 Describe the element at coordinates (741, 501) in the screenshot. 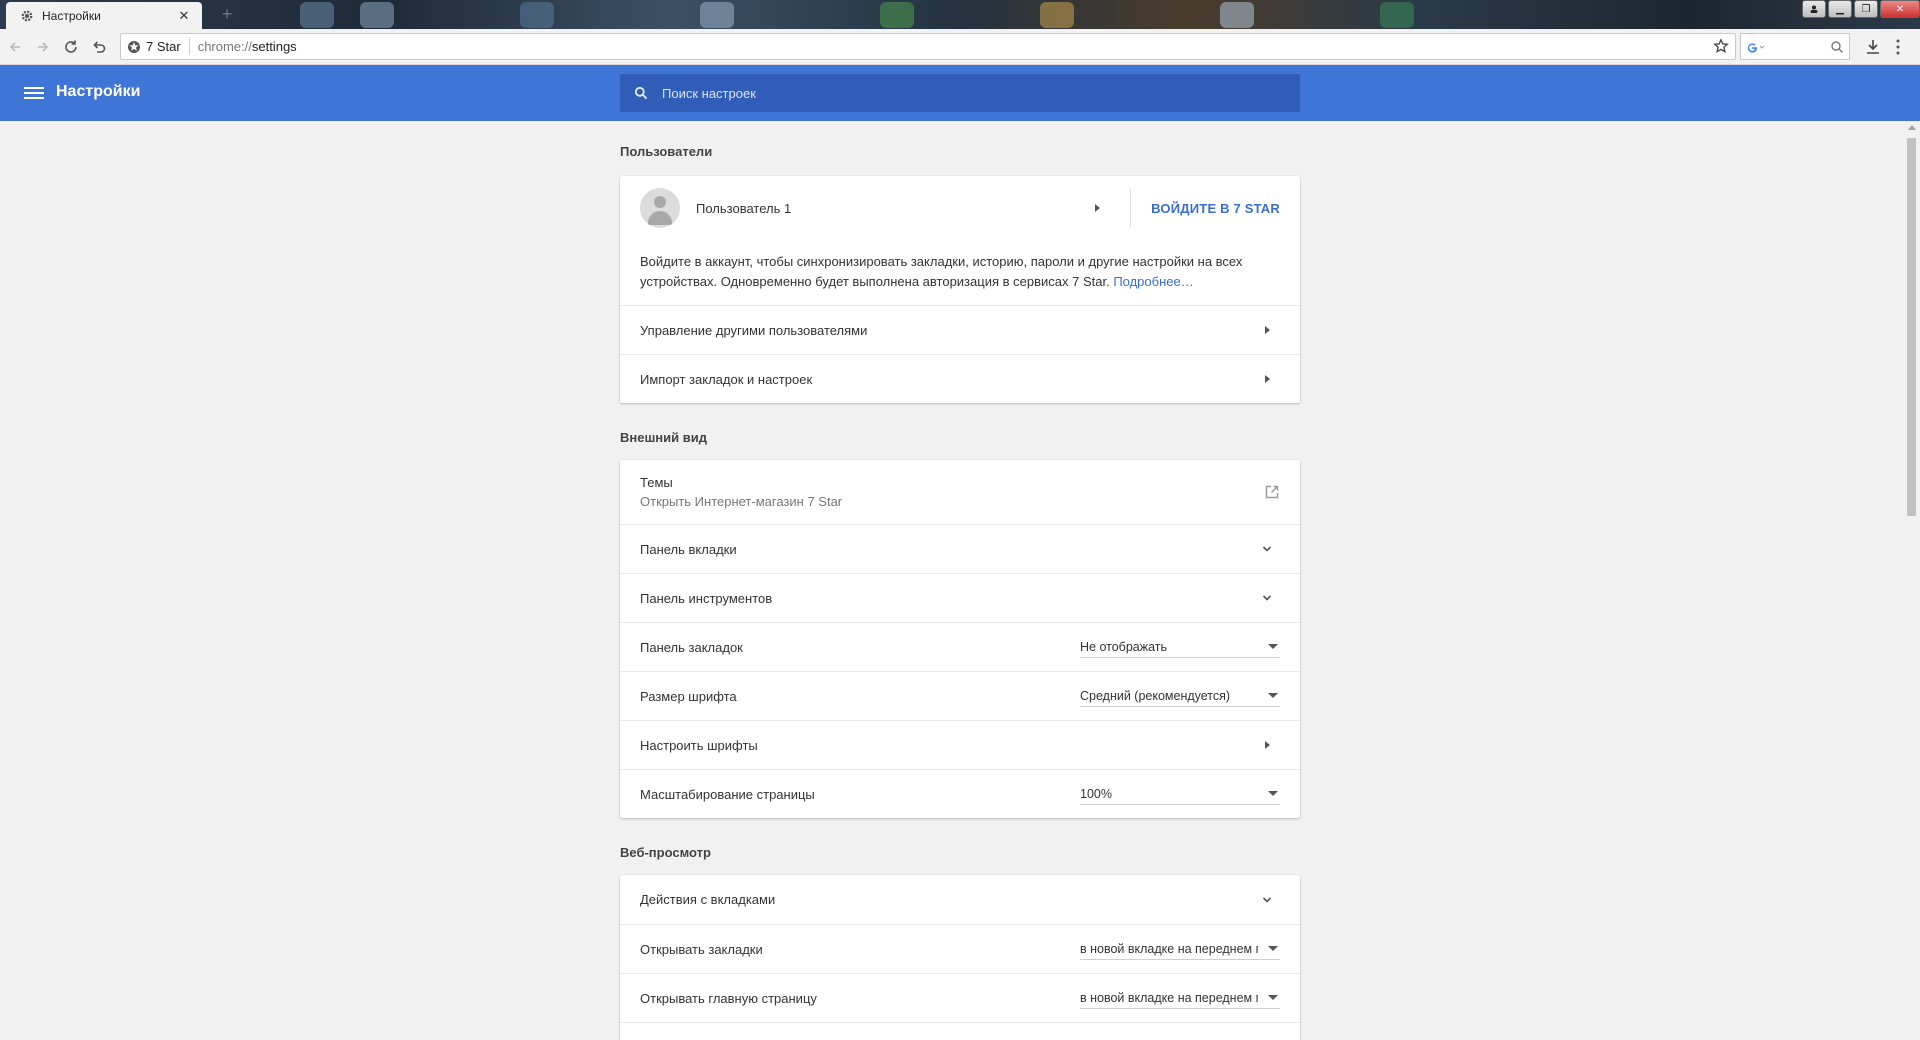

I see `themes-subtitle: Открыть Интернет-магазин 7 Star` at that location.